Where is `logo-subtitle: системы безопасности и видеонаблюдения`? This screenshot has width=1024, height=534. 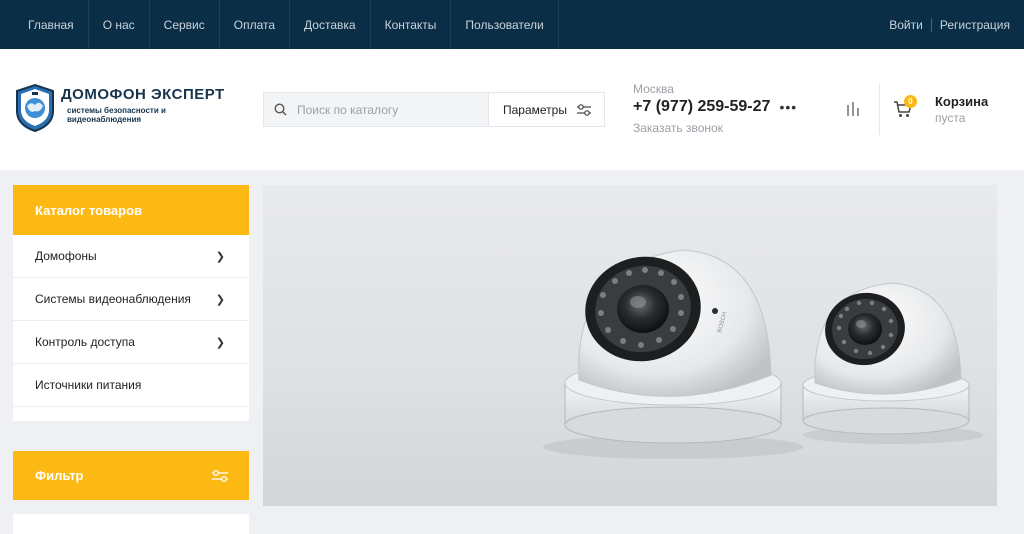
logo-subtitle: системы безопасности и видеонаблюдения is located at coordinates (146, 115).